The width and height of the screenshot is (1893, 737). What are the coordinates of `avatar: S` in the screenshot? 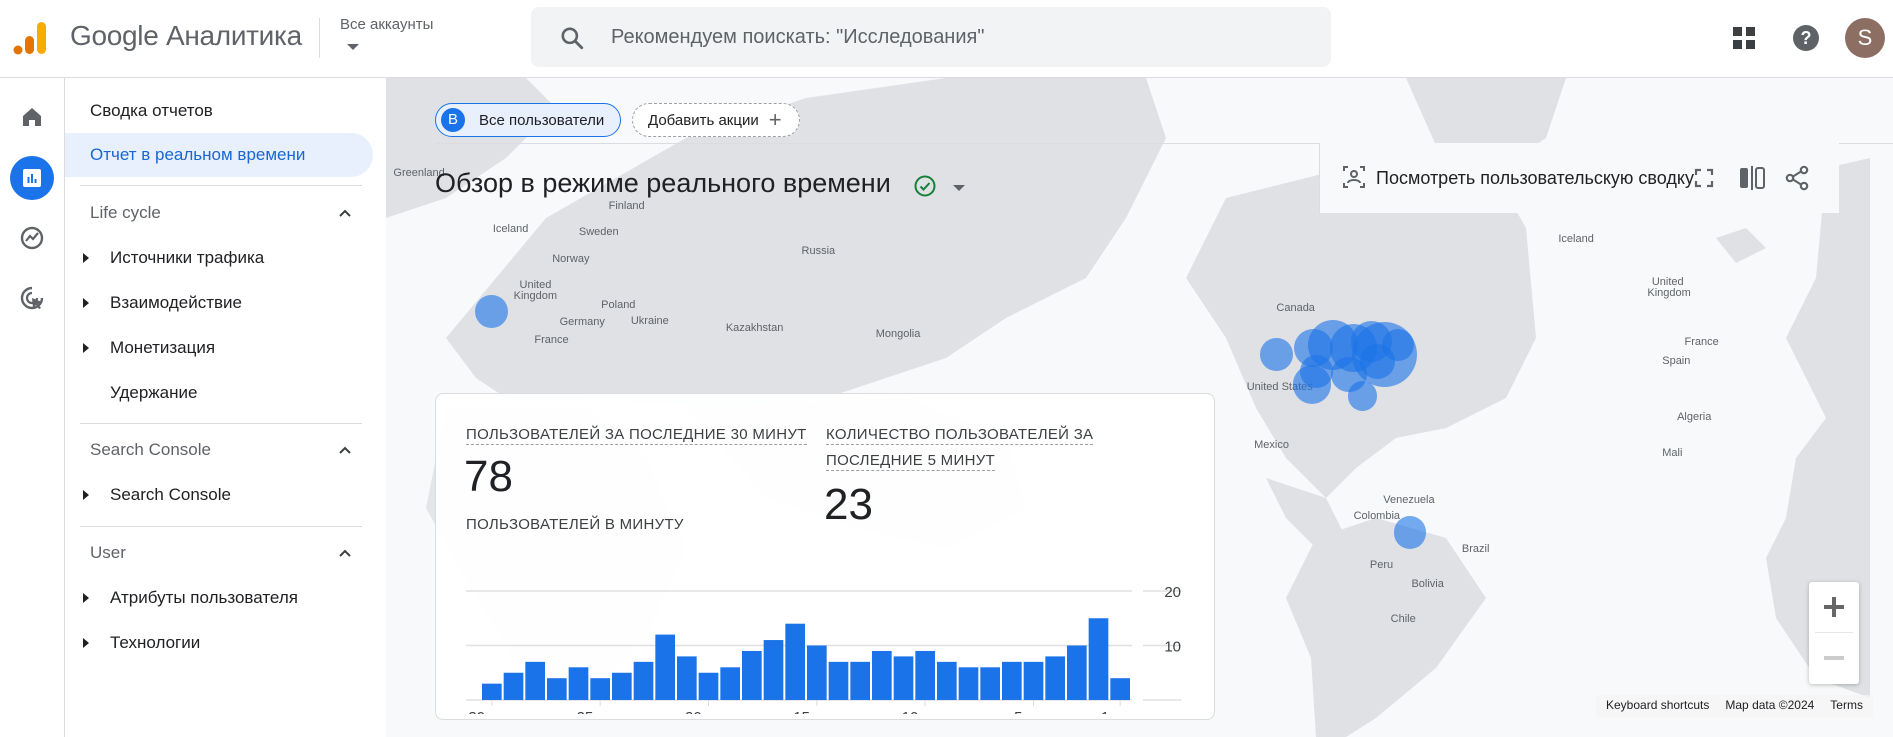 It's located at (1865, 38).